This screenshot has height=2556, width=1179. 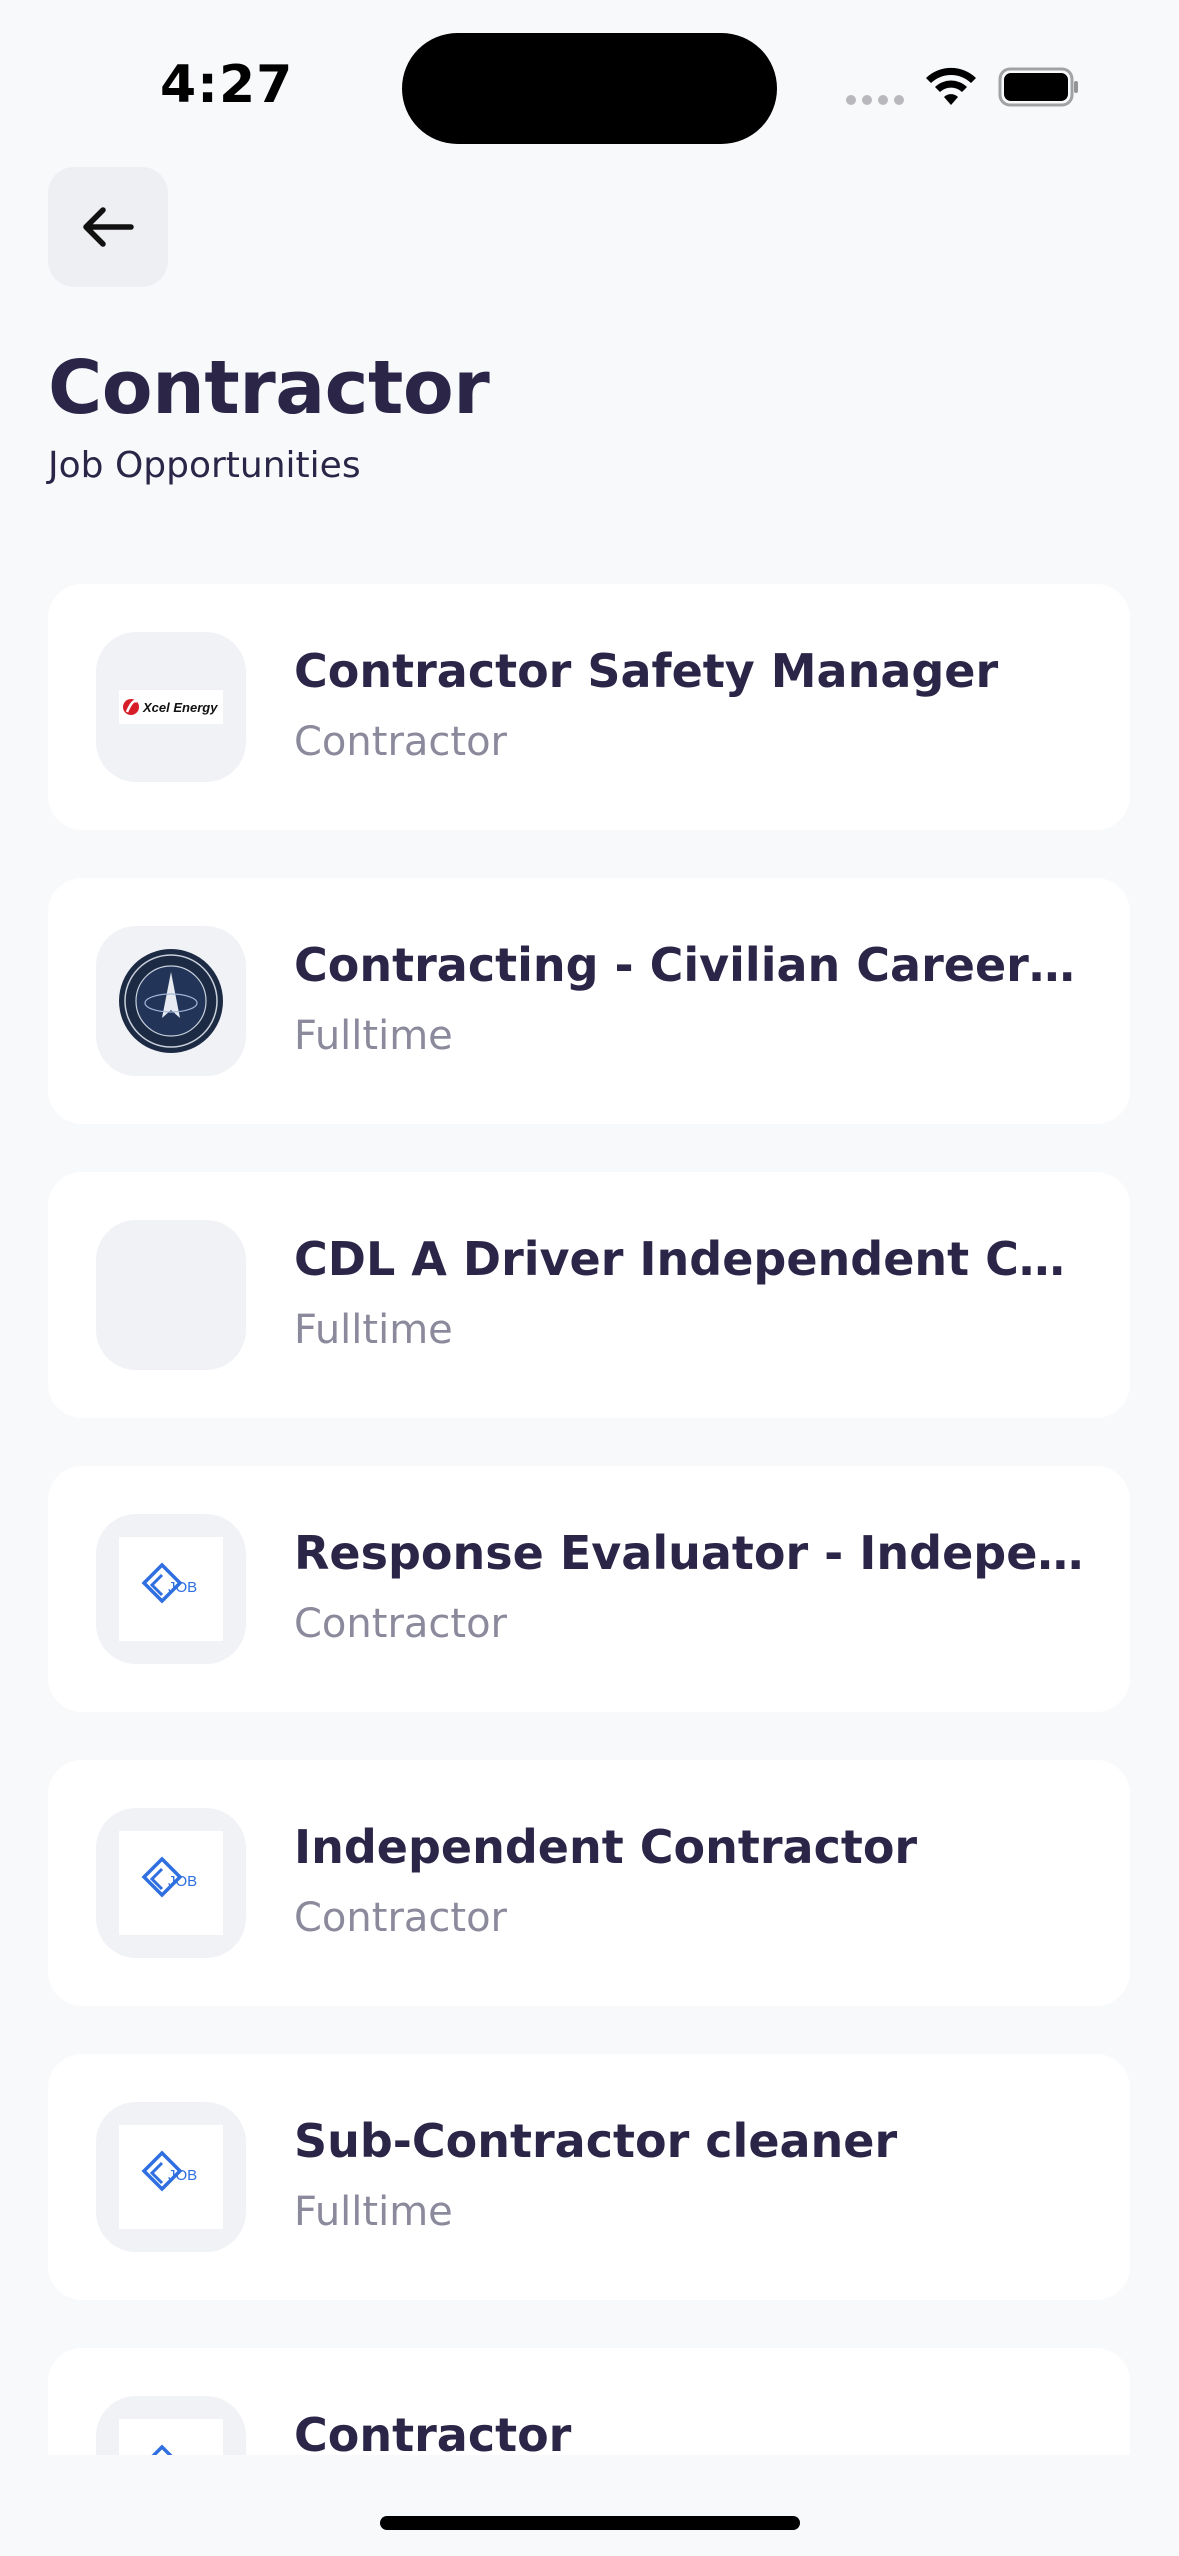 I want to click on job-card: JOB Independent Contractor Contractor, so click(x=589, y=1883).